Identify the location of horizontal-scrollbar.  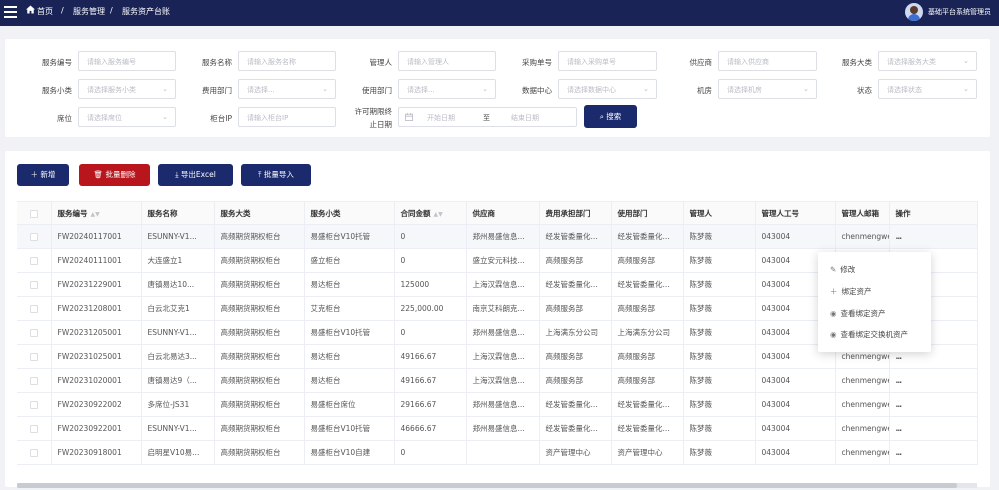
(497, 485).